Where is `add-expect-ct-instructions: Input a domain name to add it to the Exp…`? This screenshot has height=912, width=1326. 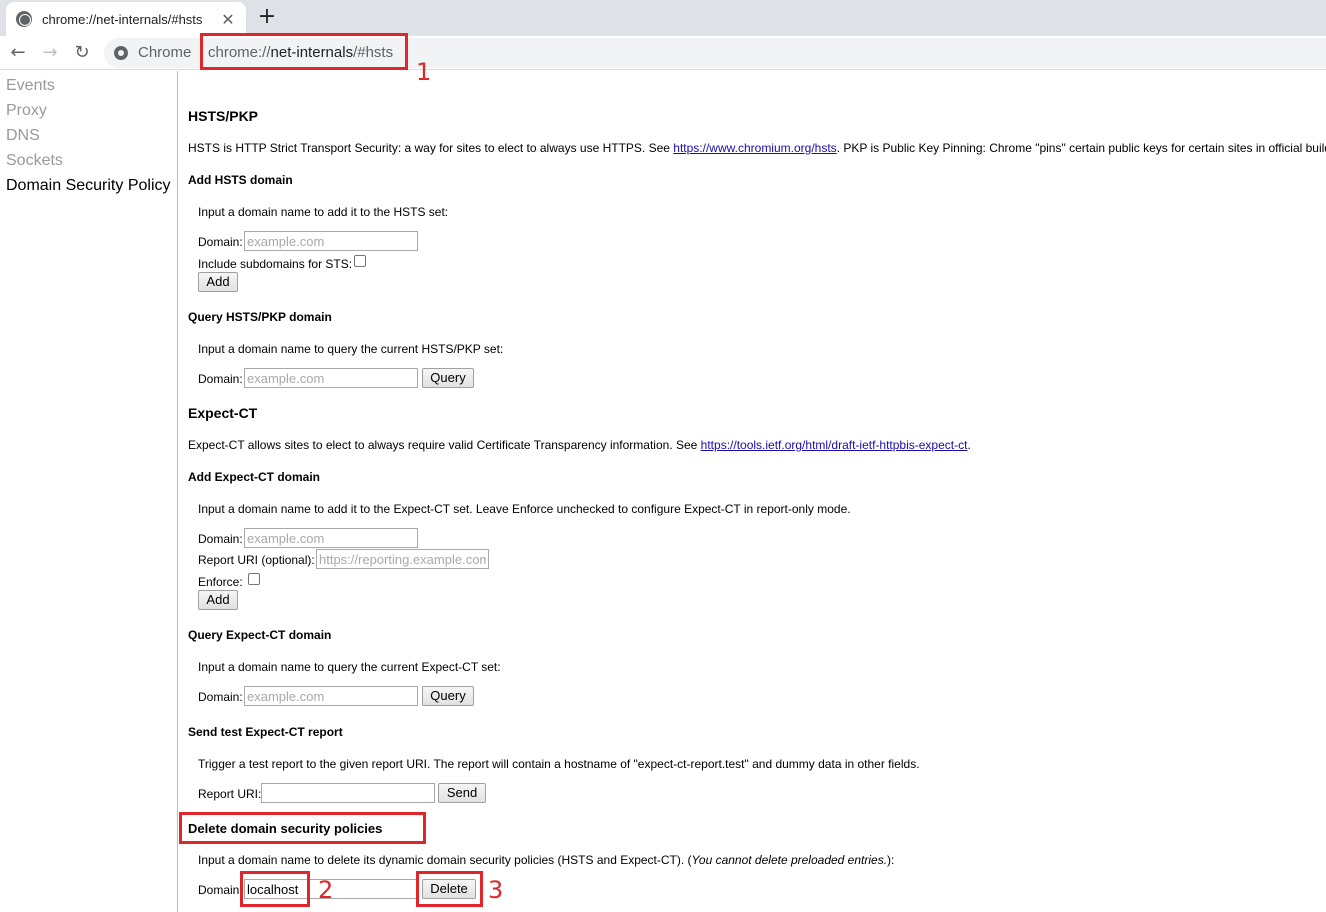 add-expect-ct-instructions: Input a domain name to add it to the Exp… is located at coordinates (524, 509).